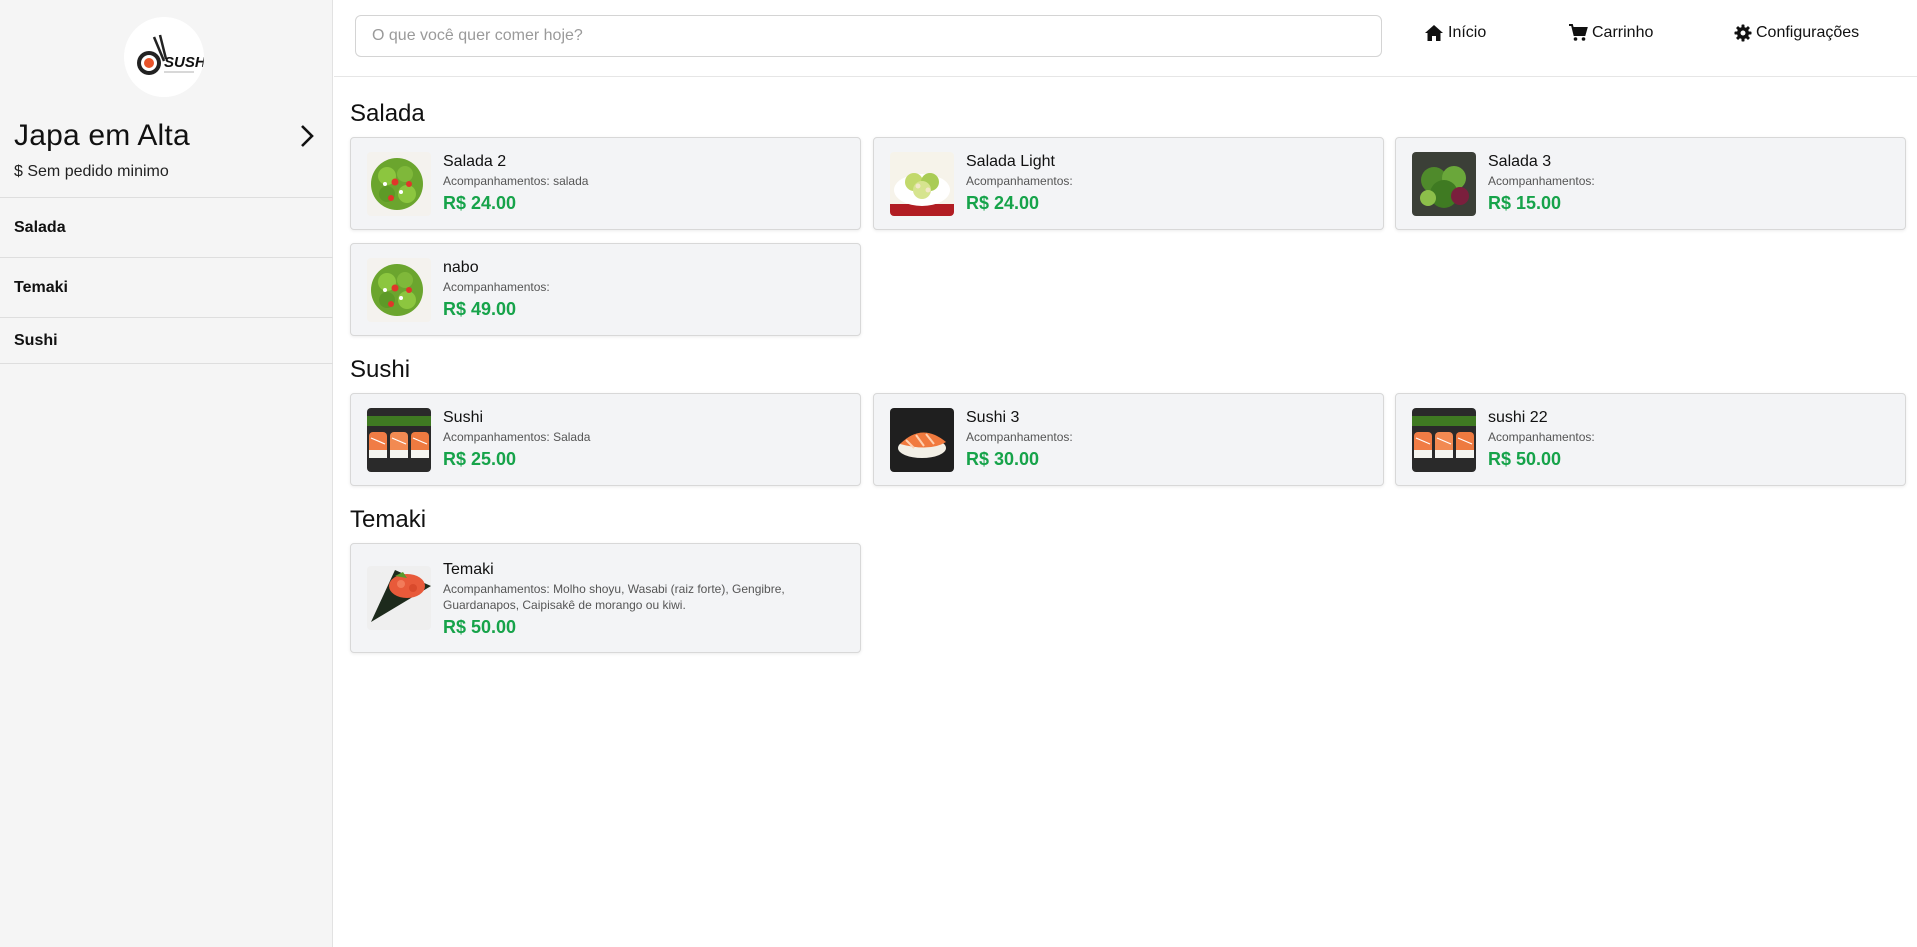 The width and height of the screenshot is (1917, 947). What do you see at coordinates (868, 36) in the screenshot?
I see `search-input` at bounding box center [868, 36].